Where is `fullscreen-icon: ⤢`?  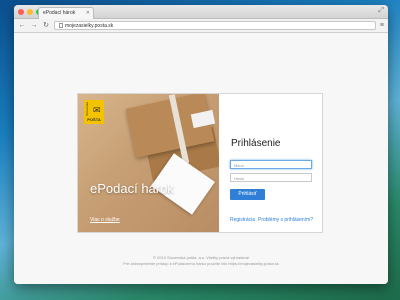 fullscreen-icon: ⤢ is located at coordinates (381, 11).